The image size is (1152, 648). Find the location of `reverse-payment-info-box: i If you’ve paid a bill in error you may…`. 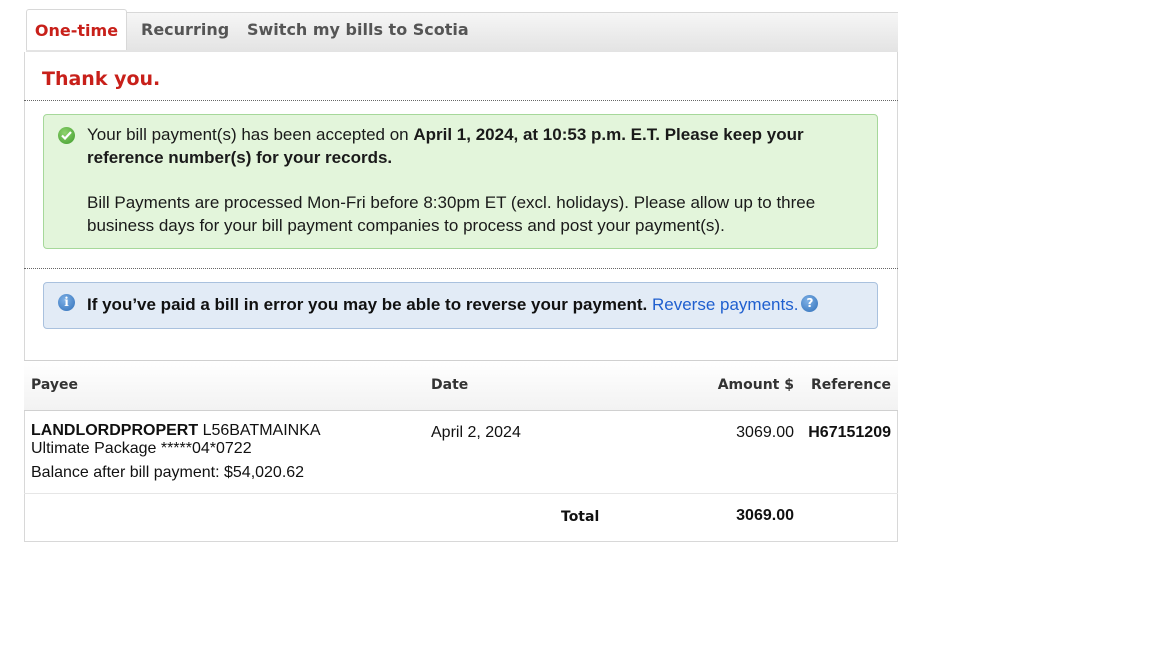

reverse-payment-info-box: i If you’ve paid a bill in error you may… is located at coordinates (460, 305).